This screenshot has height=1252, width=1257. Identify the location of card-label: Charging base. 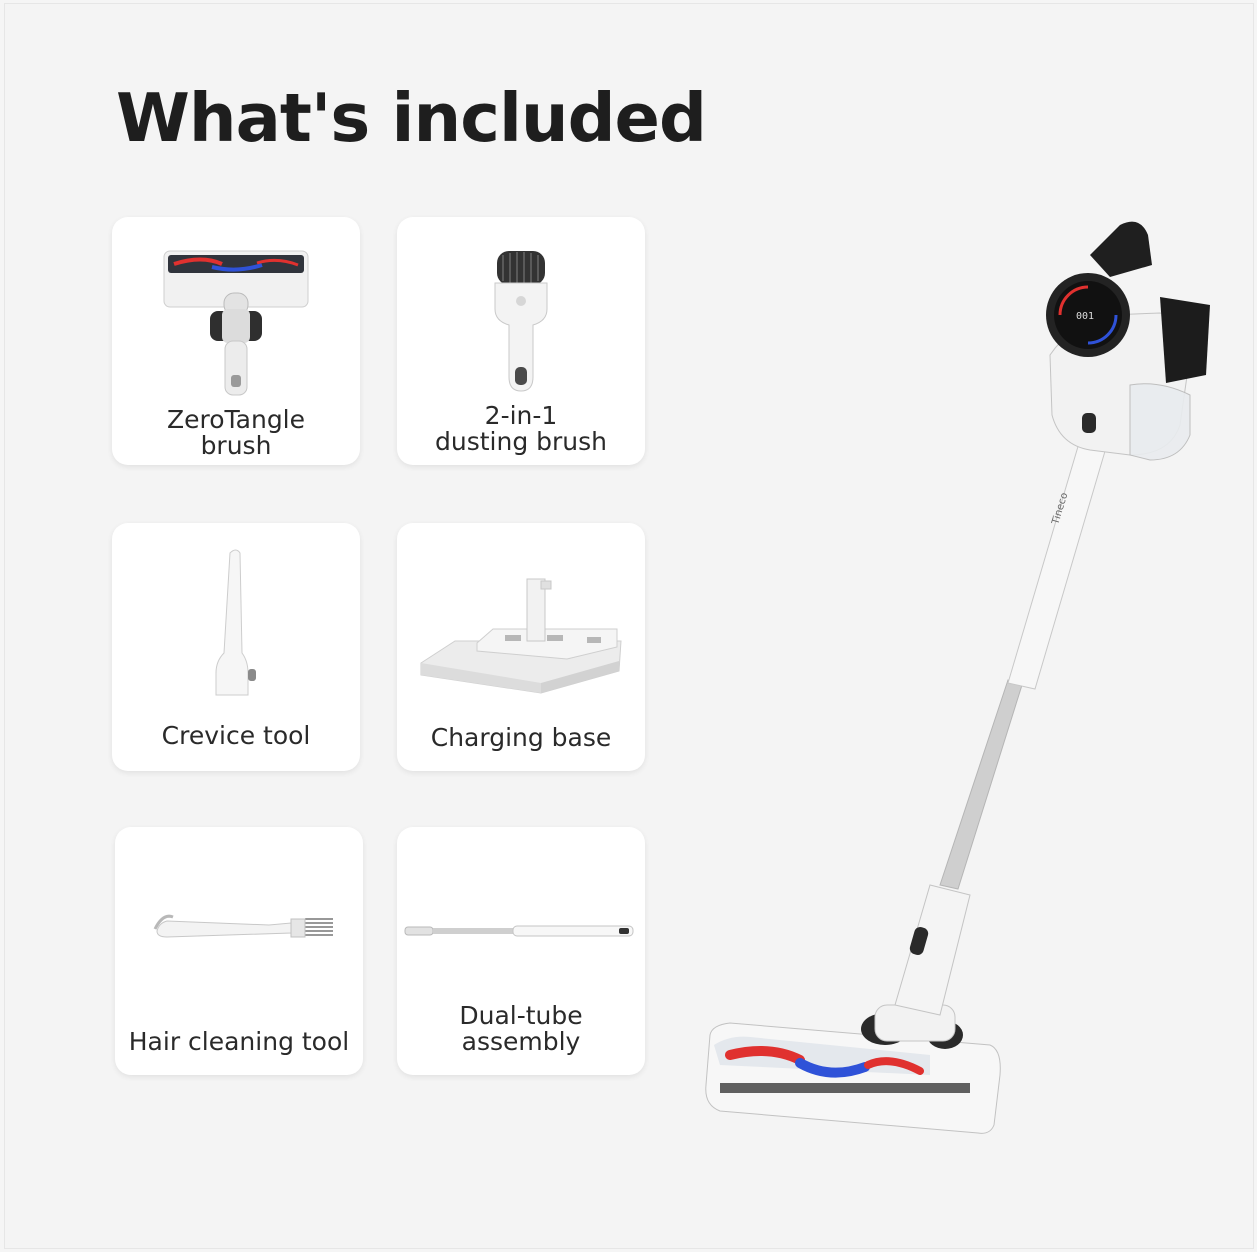
(521, 738).